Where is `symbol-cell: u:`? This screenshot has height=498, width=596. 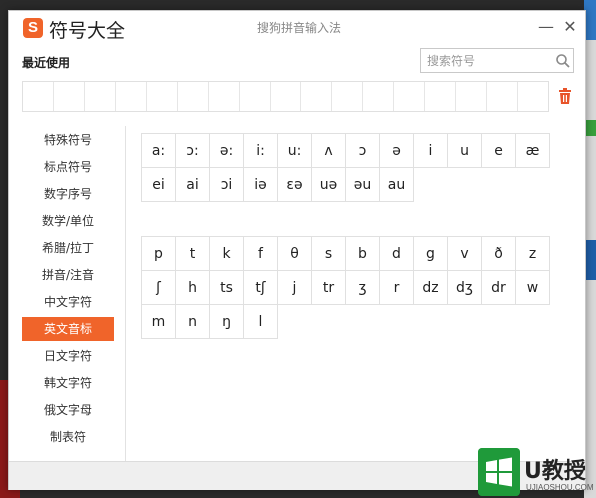
symbol-cell: u: is located at coordinates (294, 150).